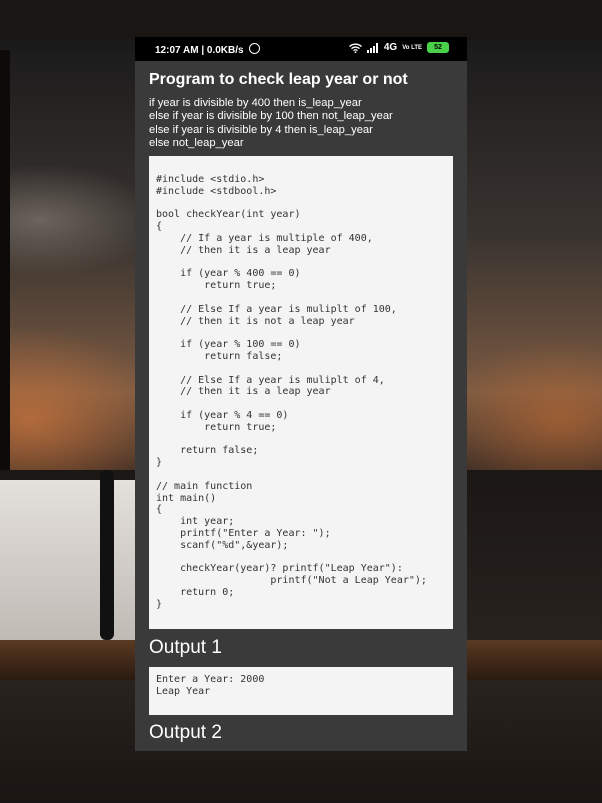 This screenshot has height=803, width=602. I want to click on wifi-icon, so click(355, 48).